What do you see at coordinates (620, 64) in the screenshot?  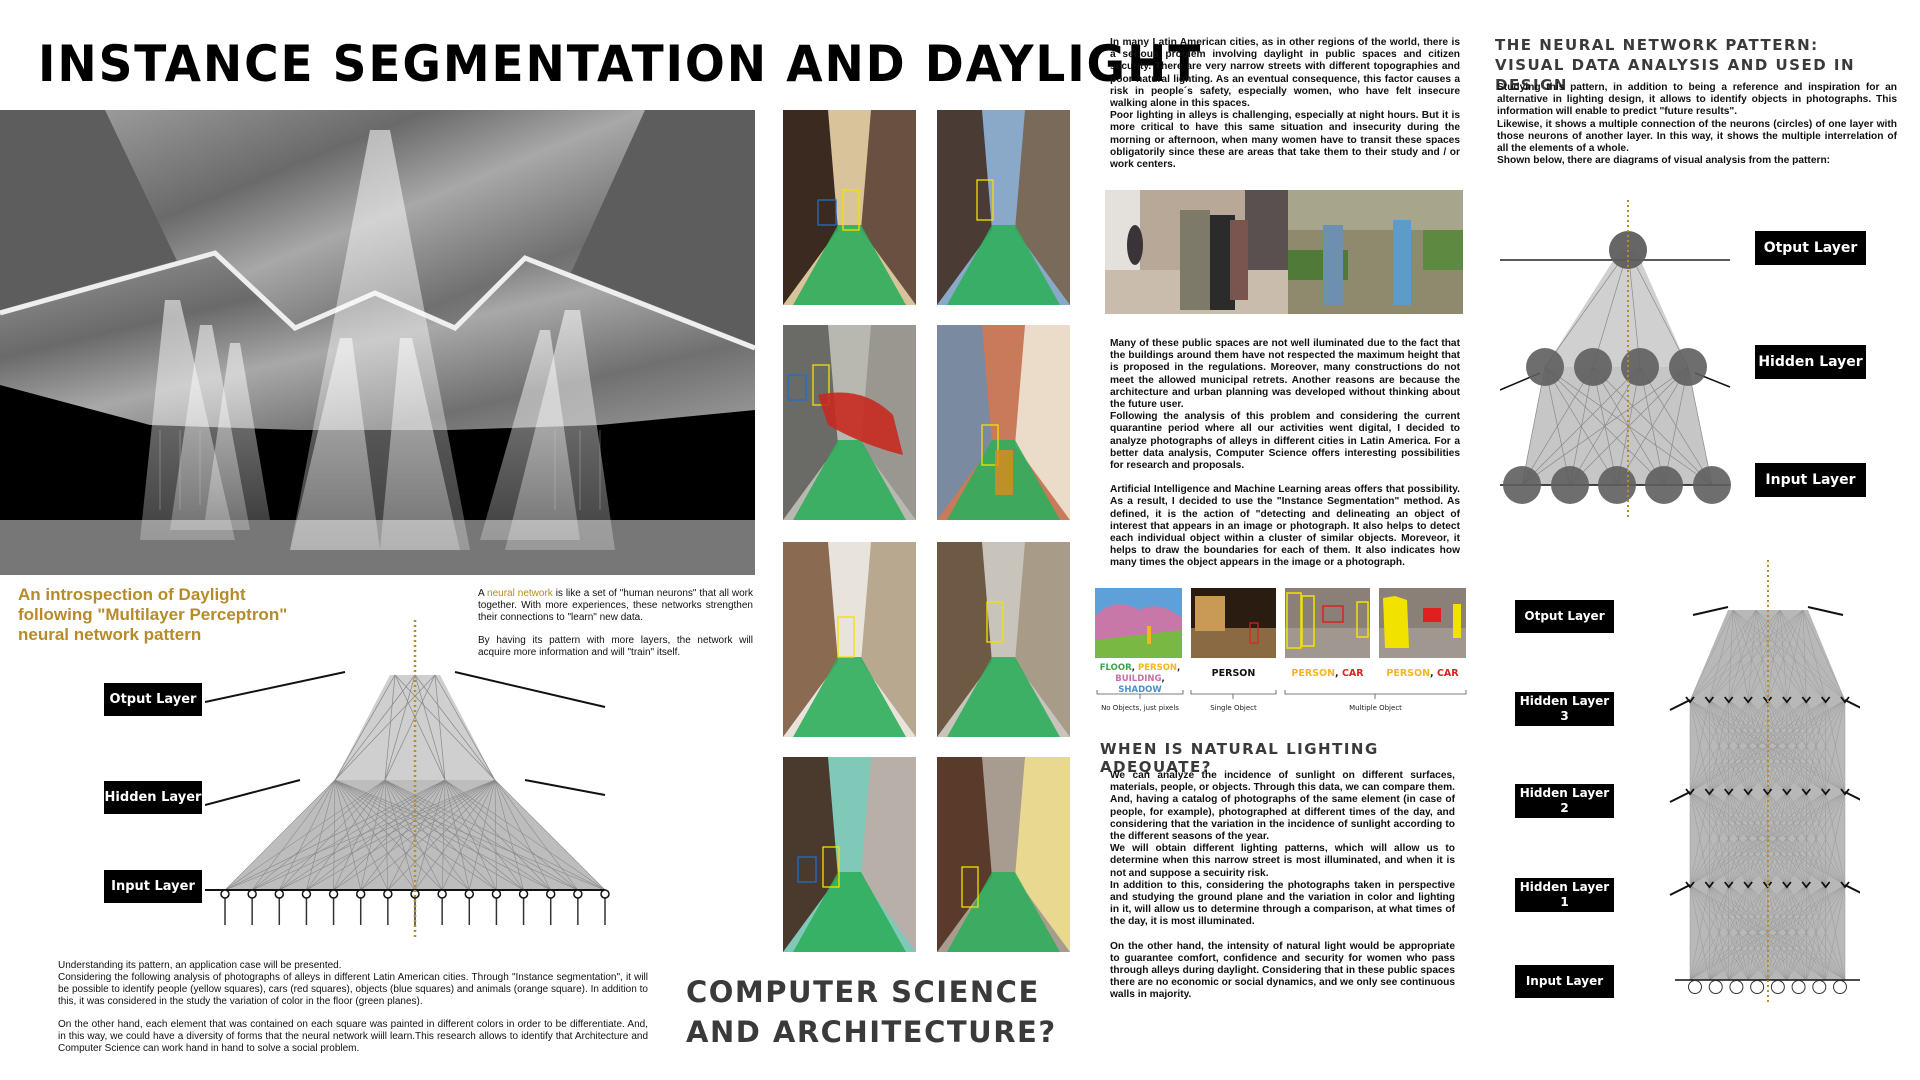 I see `poster-title: INSTANCE SEGMENTATION AND DAYLIGHT` at bounding box center [620, 64].